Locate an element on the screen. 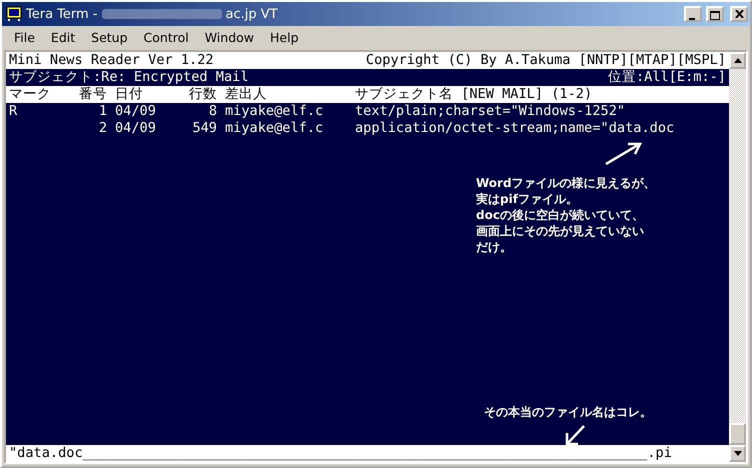  column-header: 番号 is located at coordinates (92, 94).